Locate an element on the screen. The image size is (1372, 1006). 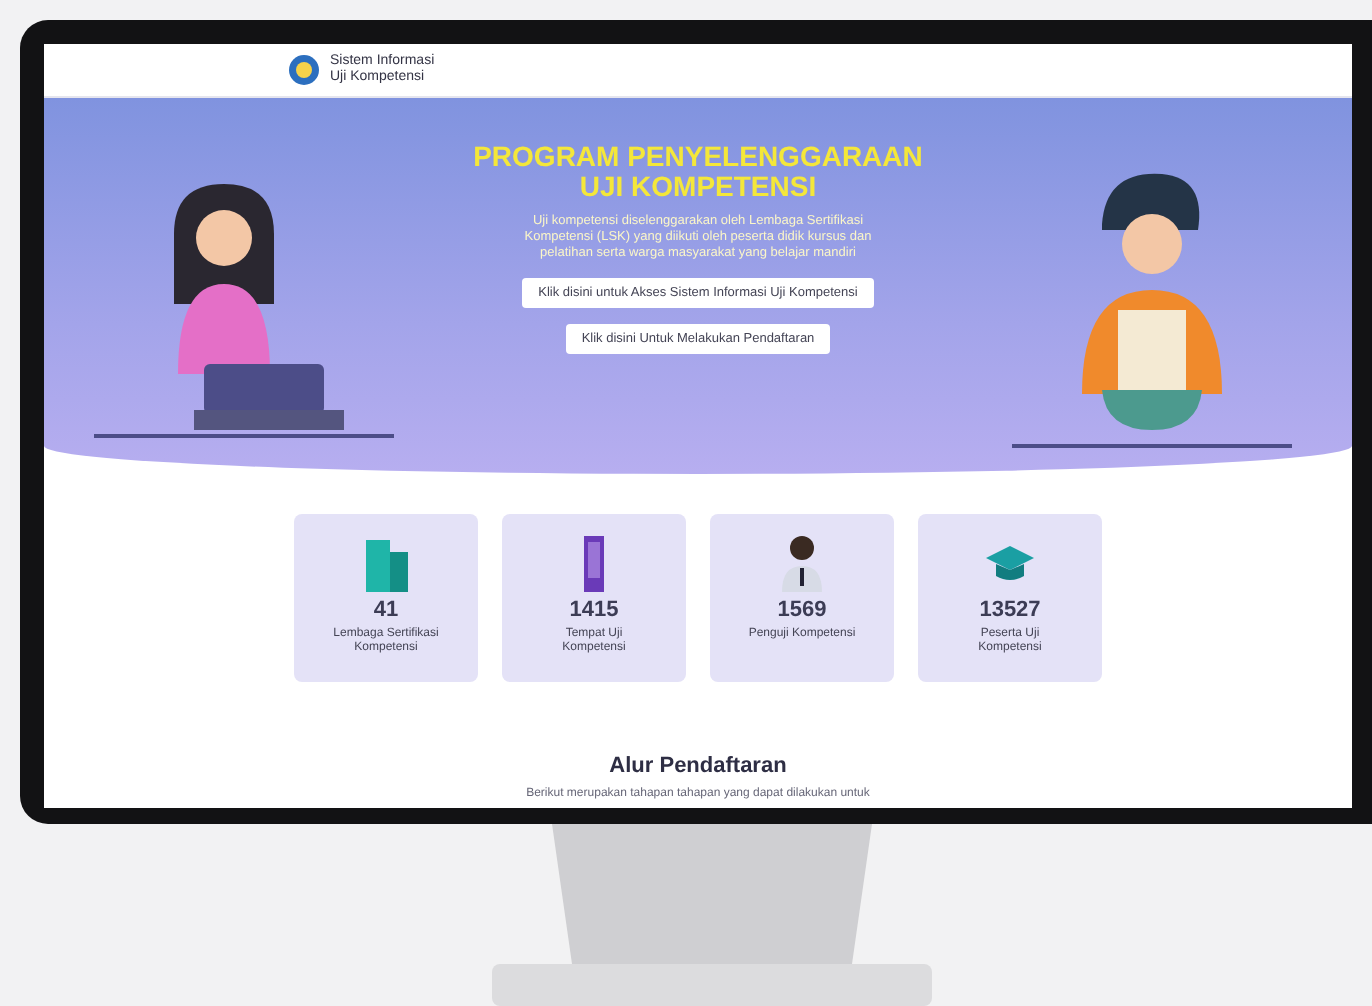
hero-title: UJI KOMPETENSI is located at coordinates (698, 187).